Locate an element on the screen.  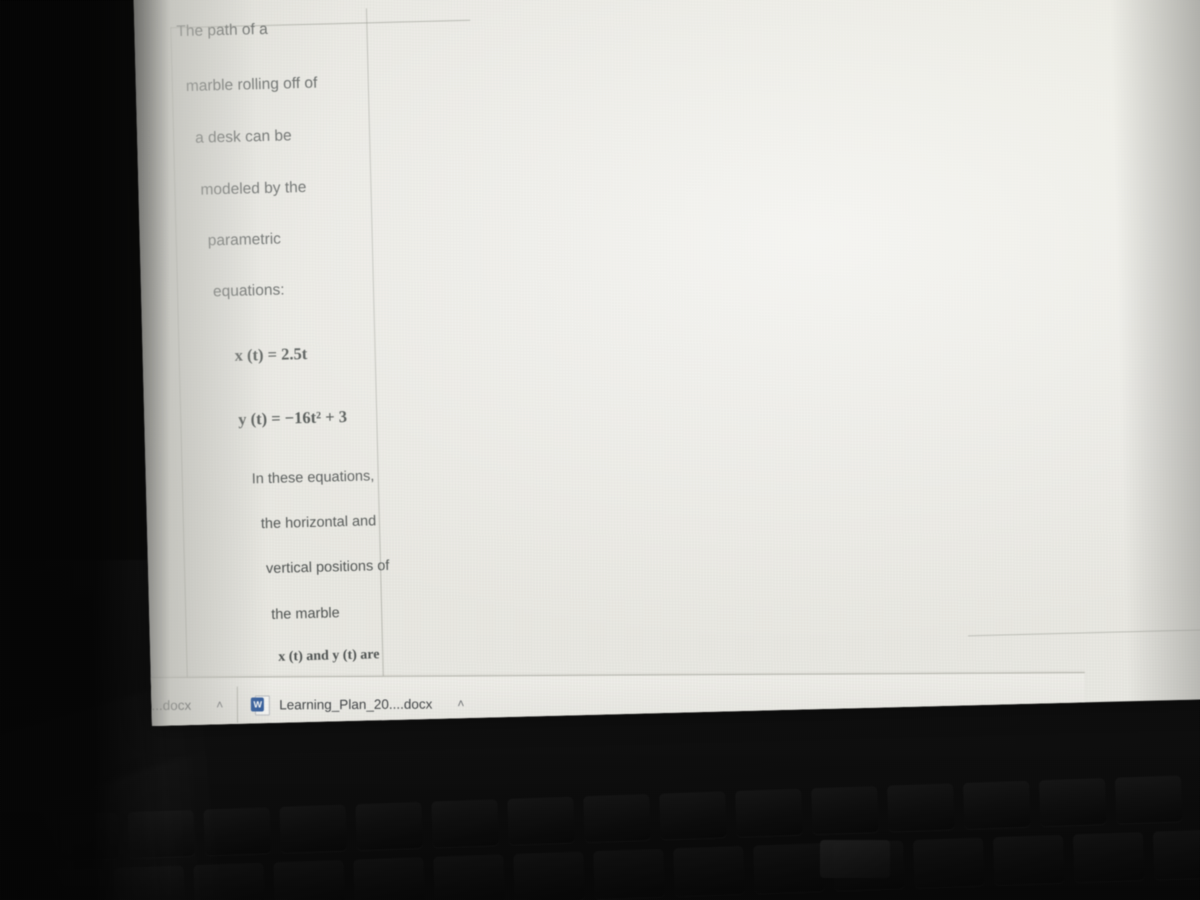
equation-x-rhs: = 2.5t is located at coordinates (287, 353).